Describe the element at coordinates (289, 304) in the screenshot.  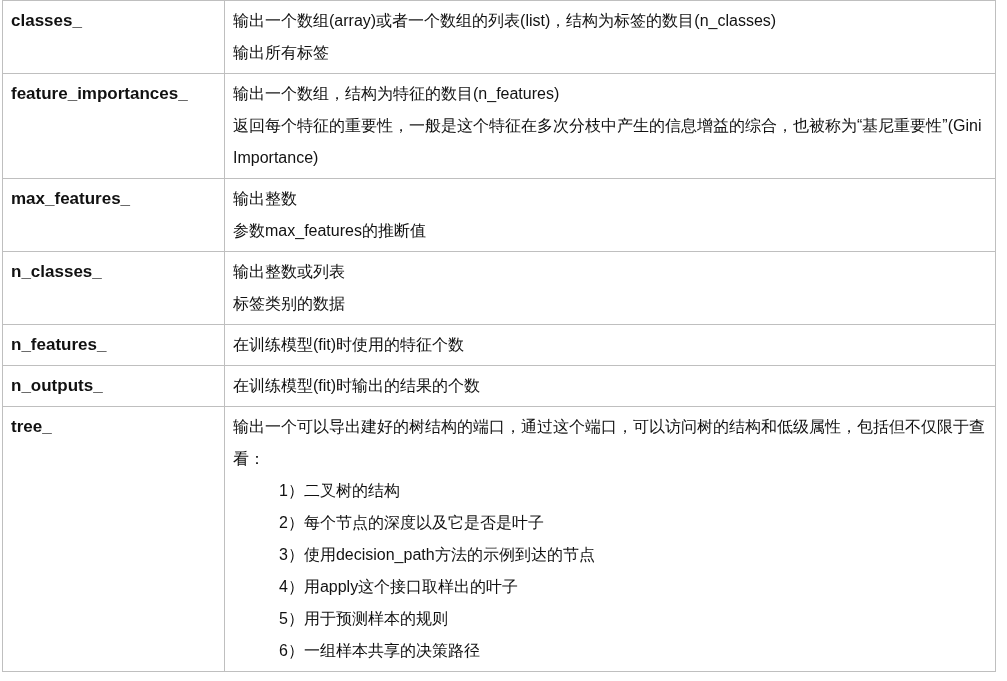
I see `description-text: 标签类别的数据` at that location.